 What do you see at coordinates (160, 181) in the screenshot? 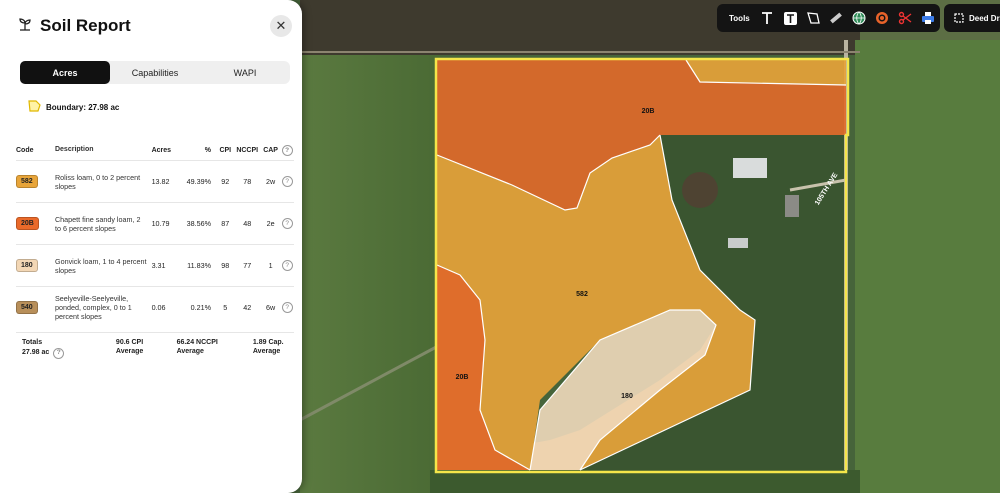
I see `soil-acres: 13.82` at bounding box center [160, 181].